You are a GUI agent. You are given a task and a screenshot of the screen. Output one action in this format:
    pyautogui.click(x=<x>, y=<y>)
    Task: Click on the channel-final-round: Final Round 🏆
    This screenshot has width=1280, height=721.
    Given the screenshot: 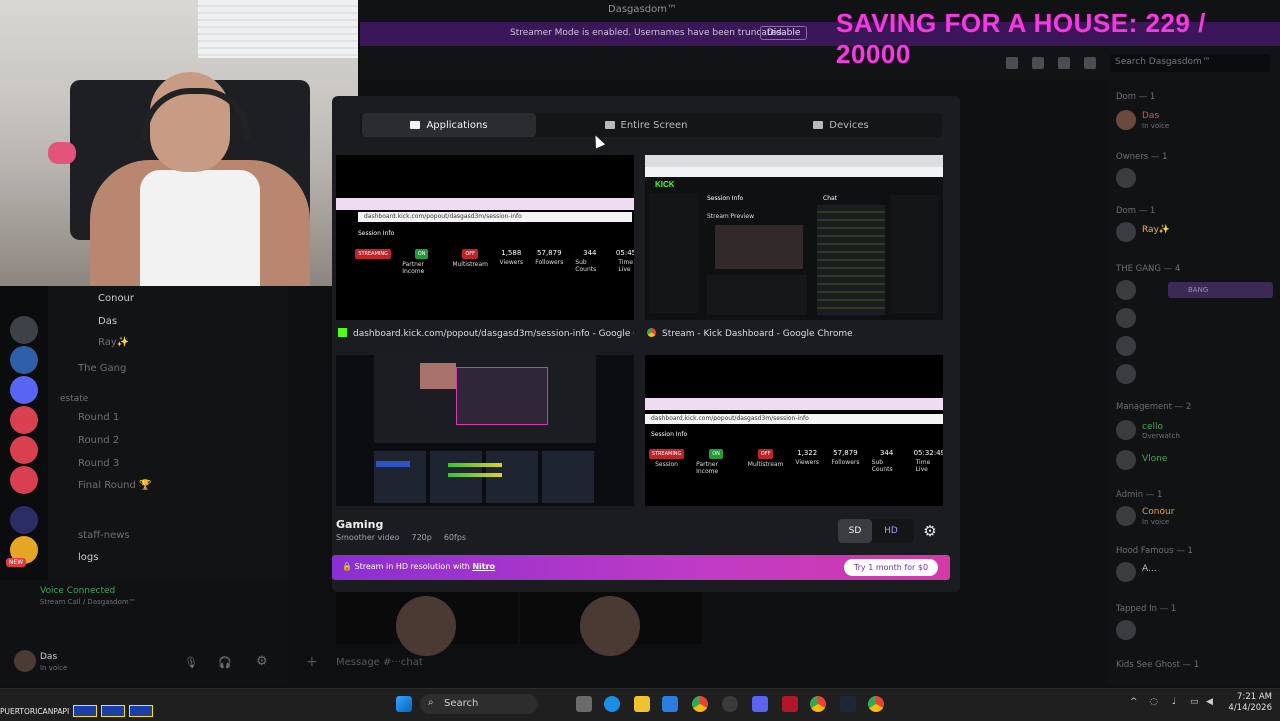 What is the action you would take?
    pyautogui.click(x=115, y=485)
    